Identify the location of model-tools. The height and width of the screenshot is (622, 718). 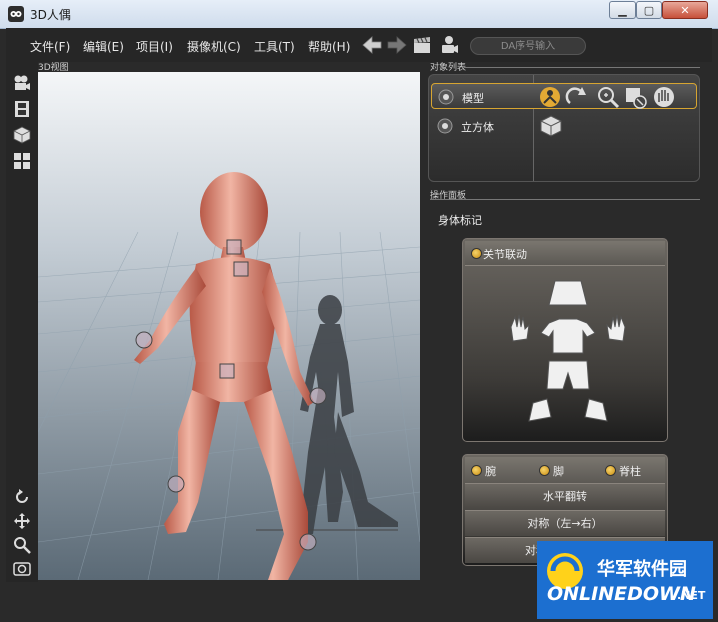
(618, 97).